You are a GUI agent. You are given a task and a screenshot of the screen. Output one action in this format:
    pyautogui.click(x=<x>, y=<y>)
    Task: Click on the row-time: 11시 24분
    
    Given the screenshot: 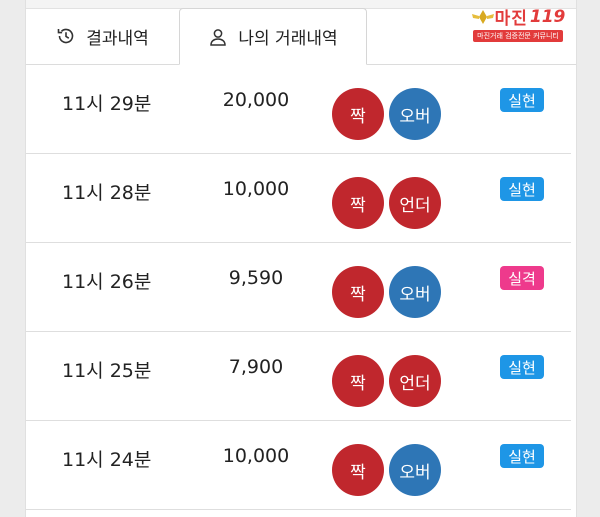 What is the action you would take?
    pyautogui.click(x=107, y=460)
    